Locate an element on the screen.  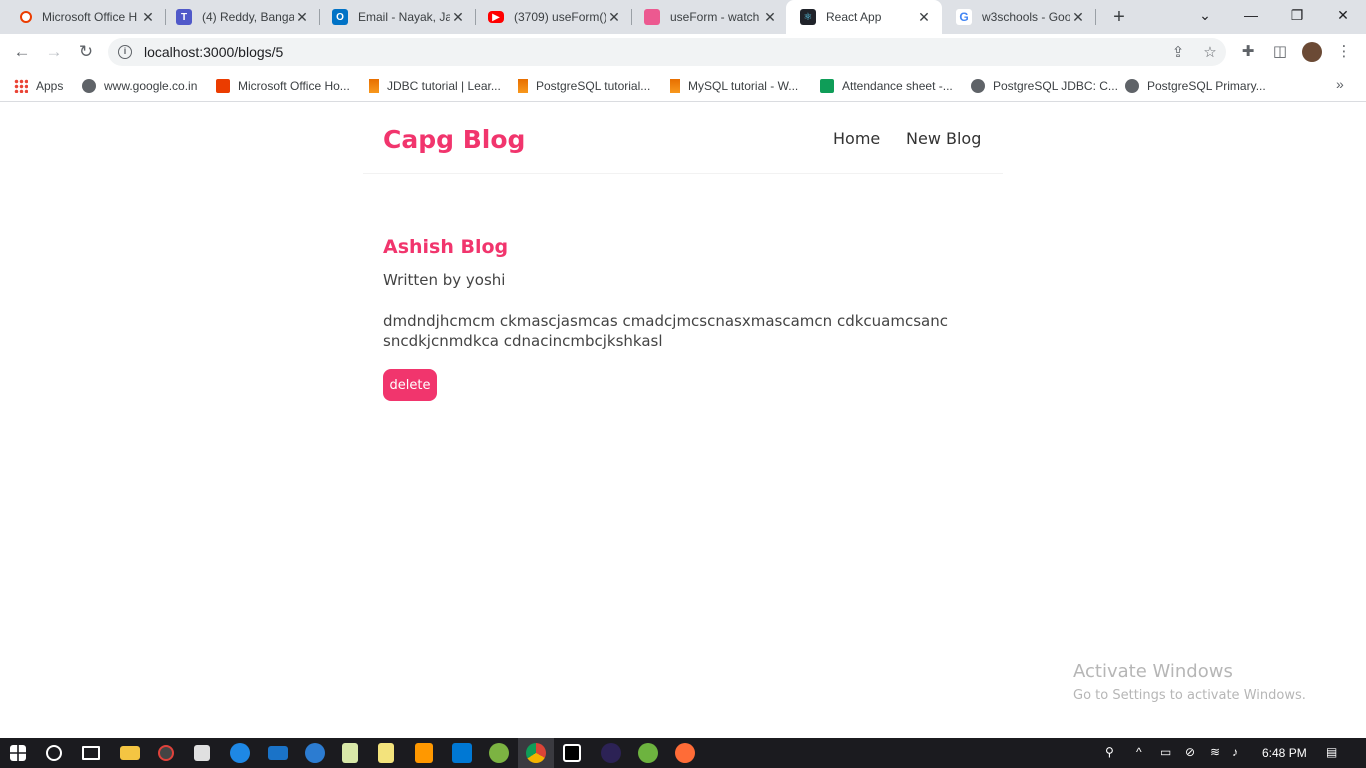
store-icon is located at coordinates (202, 753).